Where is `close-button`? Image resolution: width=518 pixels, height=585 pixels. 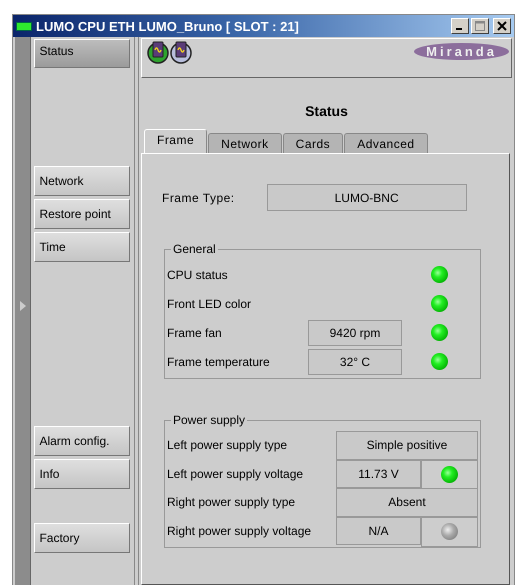 close-button is located at coordinates (502, 26).